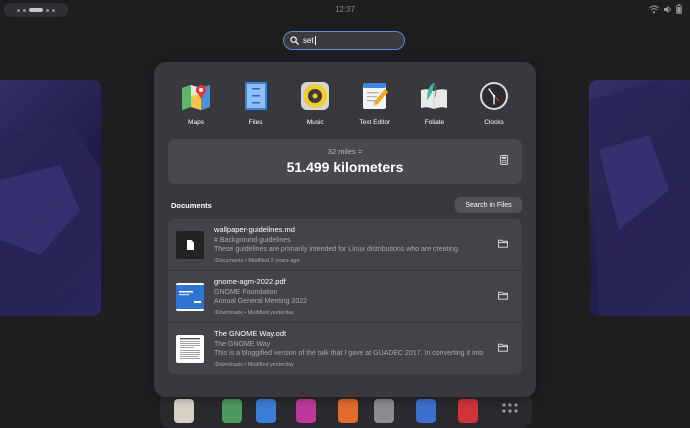  What do you see at coordinates (190, 349) in the screenshot?
I see `document-thumbnail` at bounding box center [190, 349].